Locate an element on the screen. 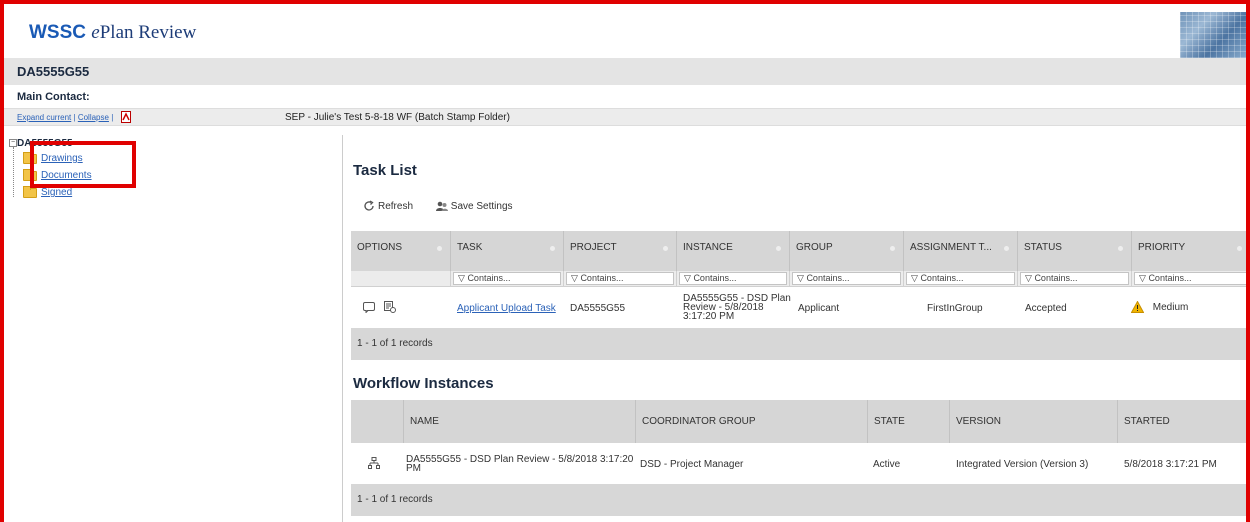 The height and width of the screenshot is (522, 1250). app-logo: WSSC ePlan Review is located at coordinates (112, 33).